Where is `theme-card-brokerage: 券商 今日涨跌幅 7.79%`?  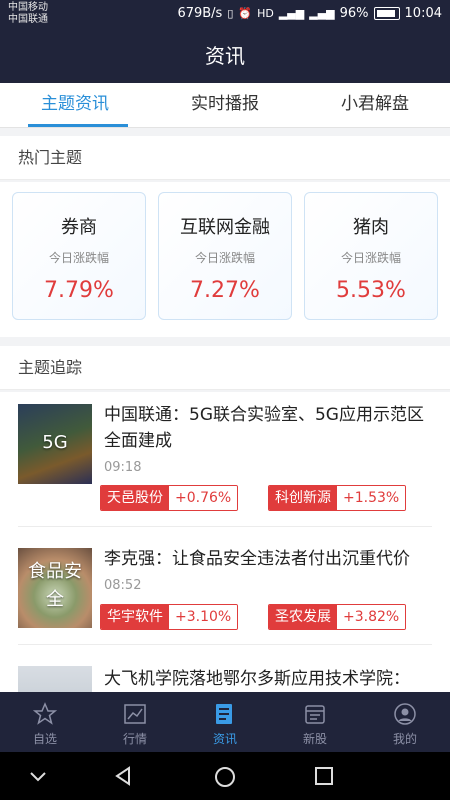
theme-card-brokerage: 券商 今日涨跌幅 7.79% is located at coordinates (79, 256).